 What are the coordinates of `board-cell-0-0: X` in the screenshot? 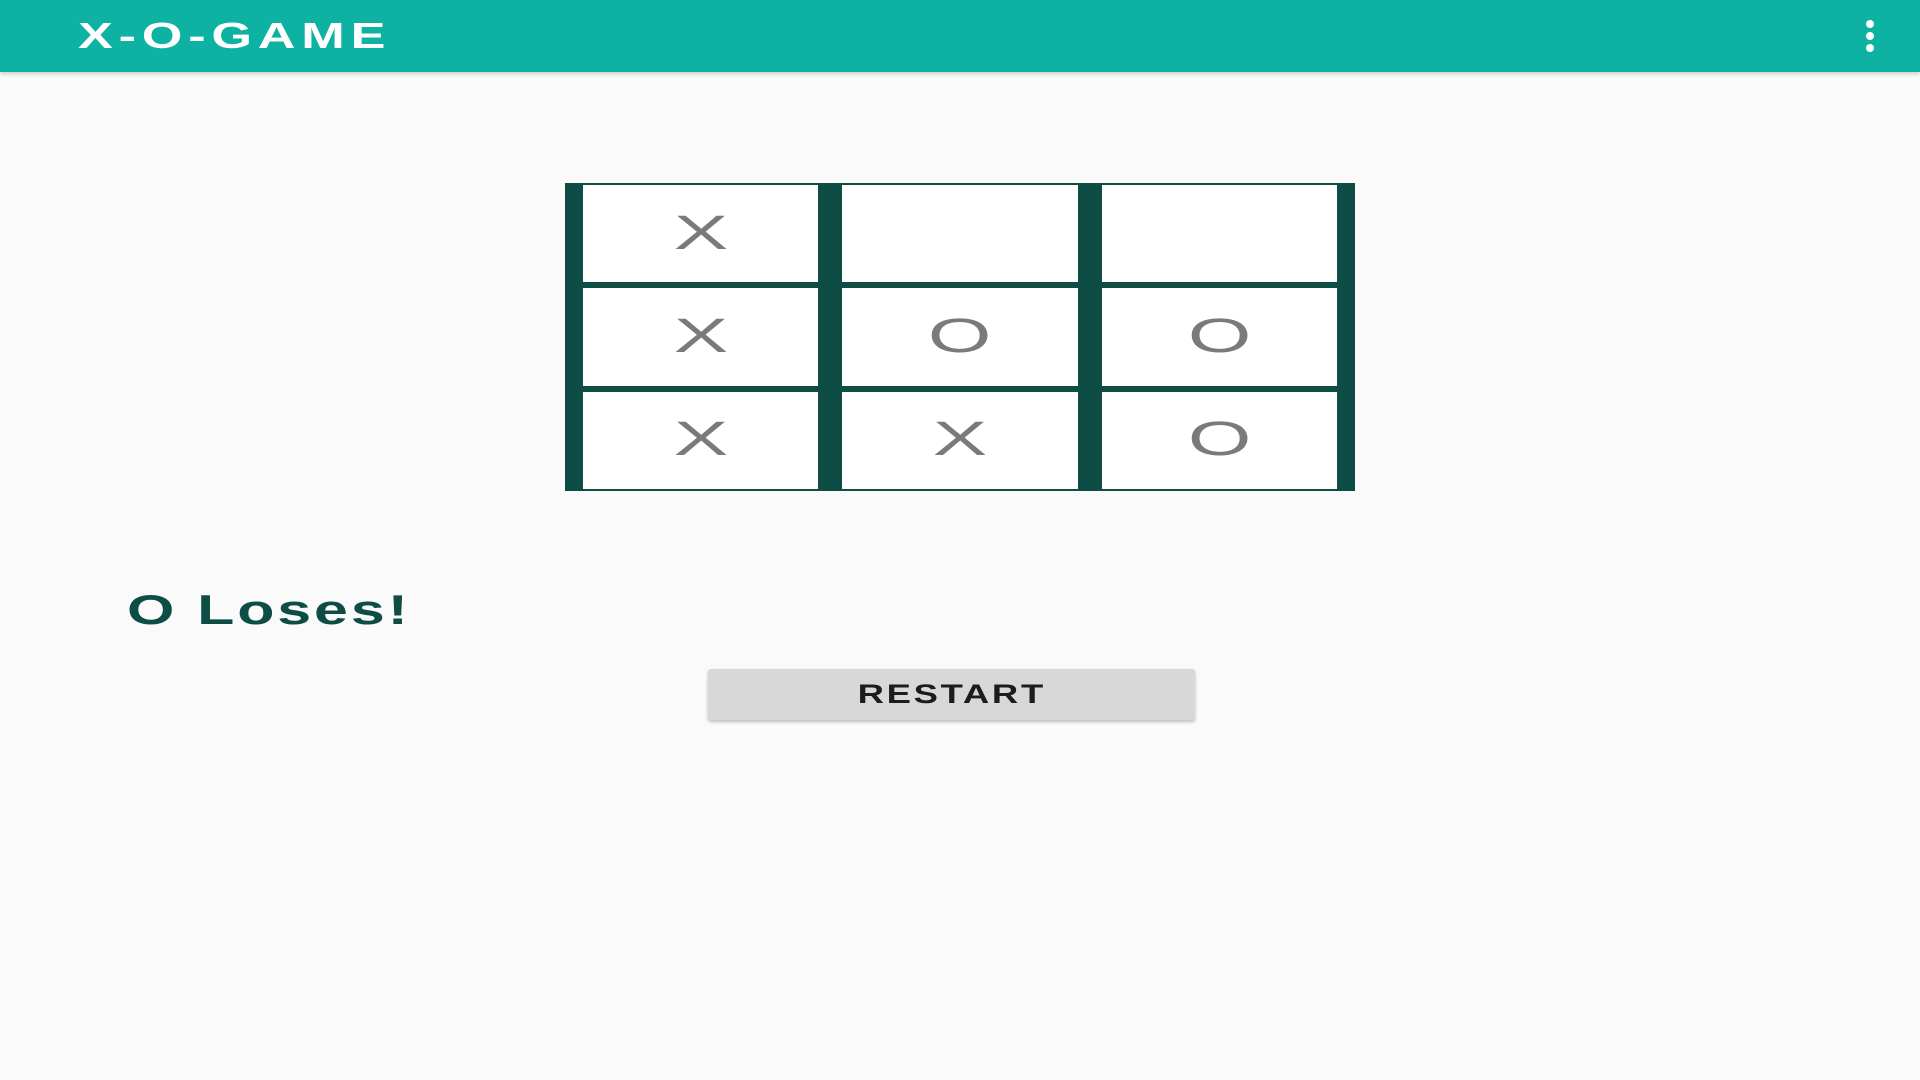 It's located at (701, 234).